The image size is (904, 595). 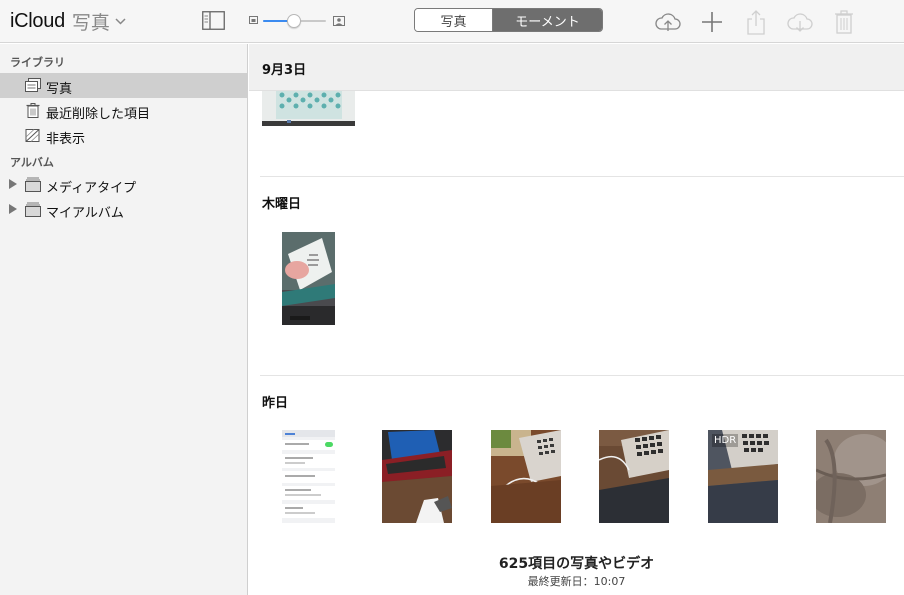 What do you see at coordinates (59, 89) in the screenshot?
I see `sidebar-item-label: 写真` at bounding box center [59, 89].